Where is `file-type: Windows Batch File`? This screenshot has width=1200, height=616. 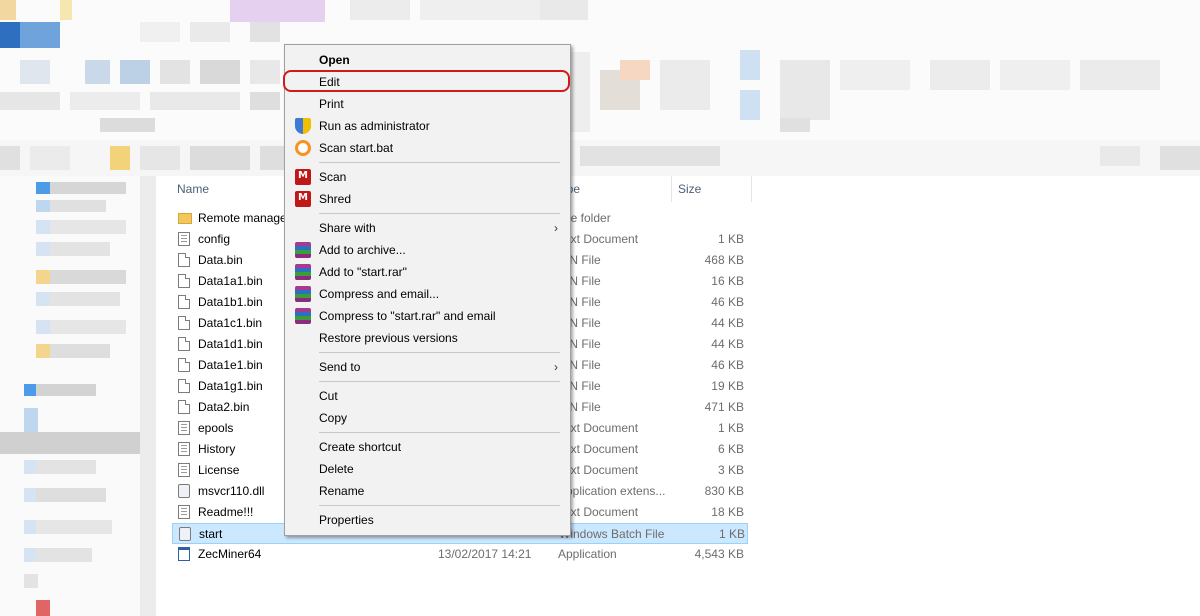
file-type: Windows Batch File is located at coordinates (612, 534).